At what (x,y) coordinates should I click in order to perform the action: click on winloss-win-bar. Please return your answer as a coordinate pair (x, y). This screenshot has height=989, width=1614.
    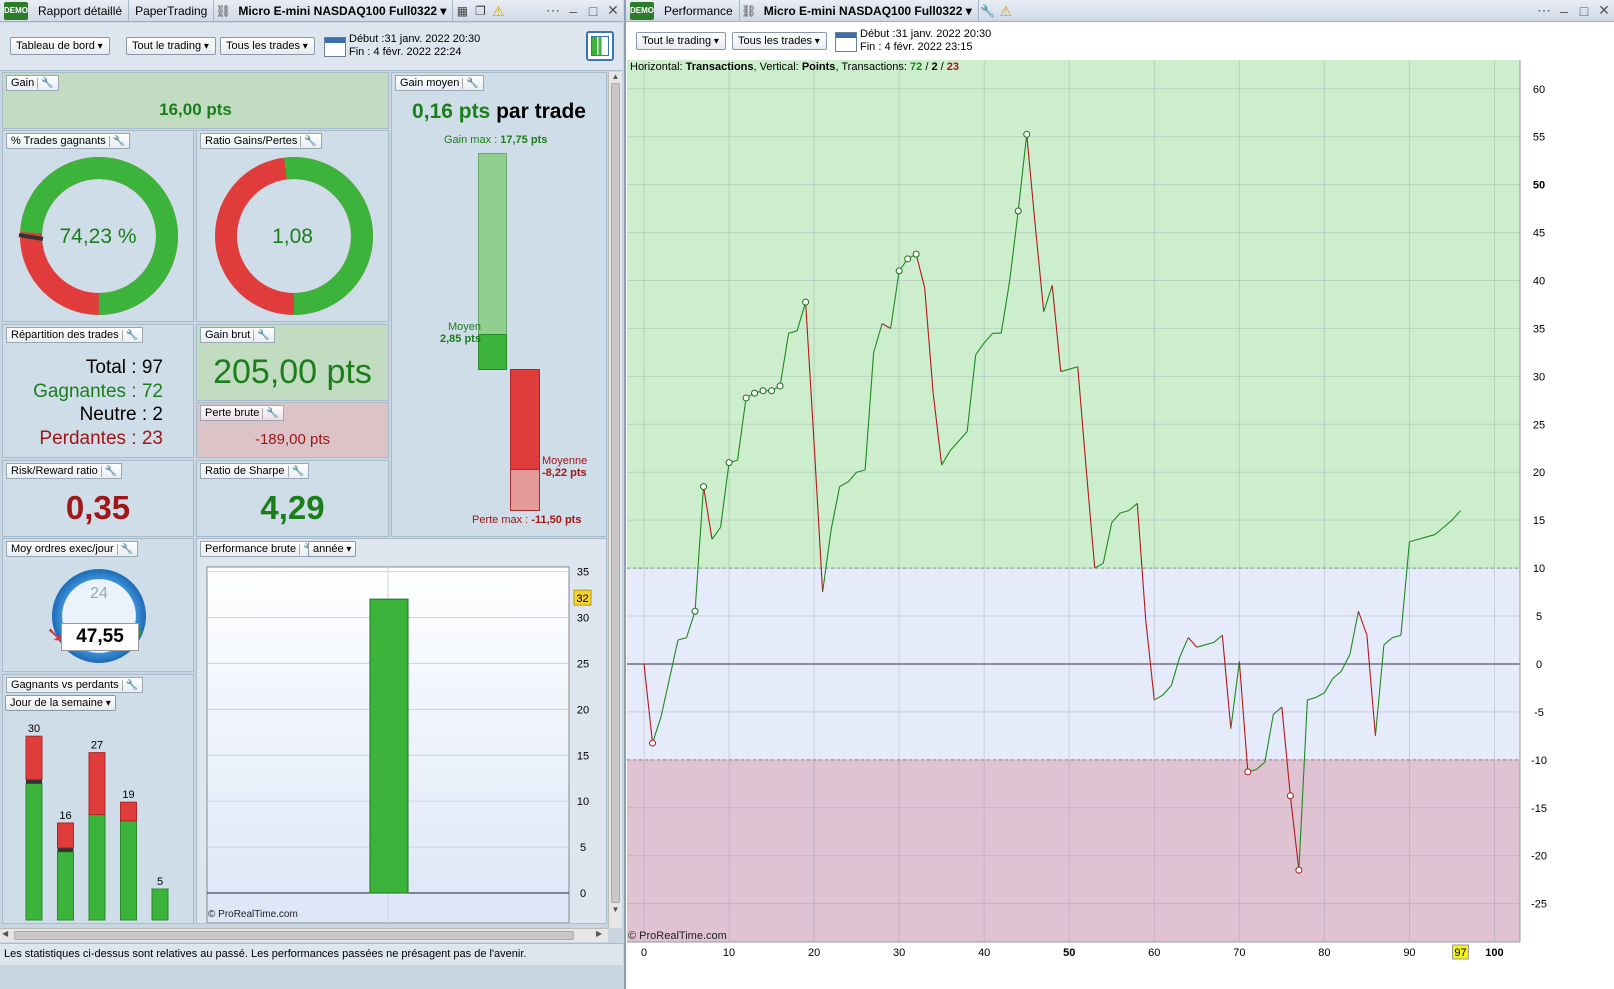
    Looking at the image, I should click on (160, 904).